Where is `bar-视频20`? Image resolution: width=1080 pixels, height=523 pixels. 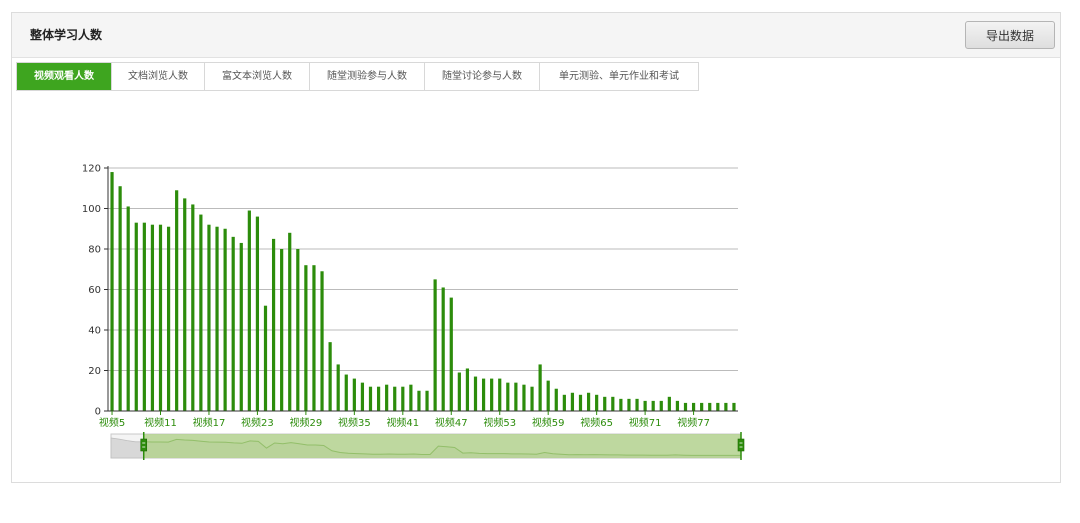
bar-视频20 is located at coordinates (233, 323).